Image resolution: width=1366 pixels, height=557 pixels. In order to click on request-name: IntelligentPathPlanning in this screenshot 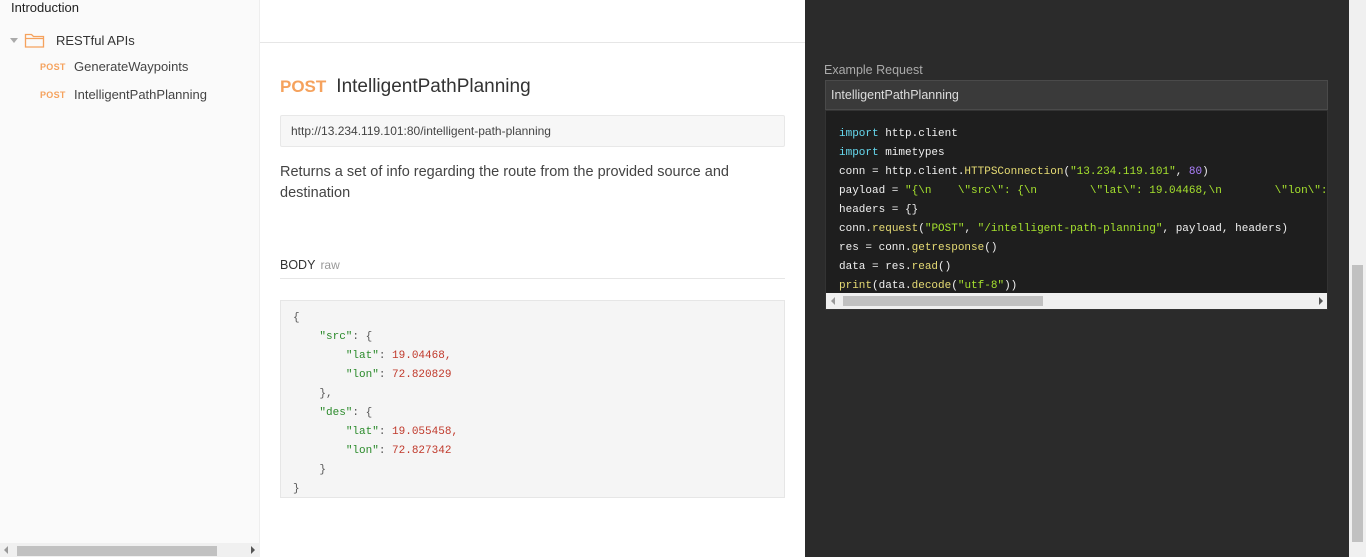, I will do `click(433, 86)`.